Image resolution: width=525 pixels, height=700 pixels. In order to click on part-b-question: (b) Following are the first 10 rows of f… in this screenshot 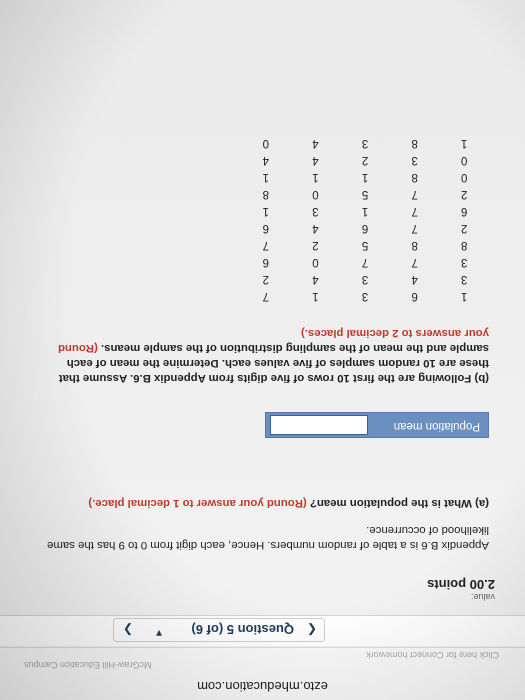, I will do `click(264, 355)`.